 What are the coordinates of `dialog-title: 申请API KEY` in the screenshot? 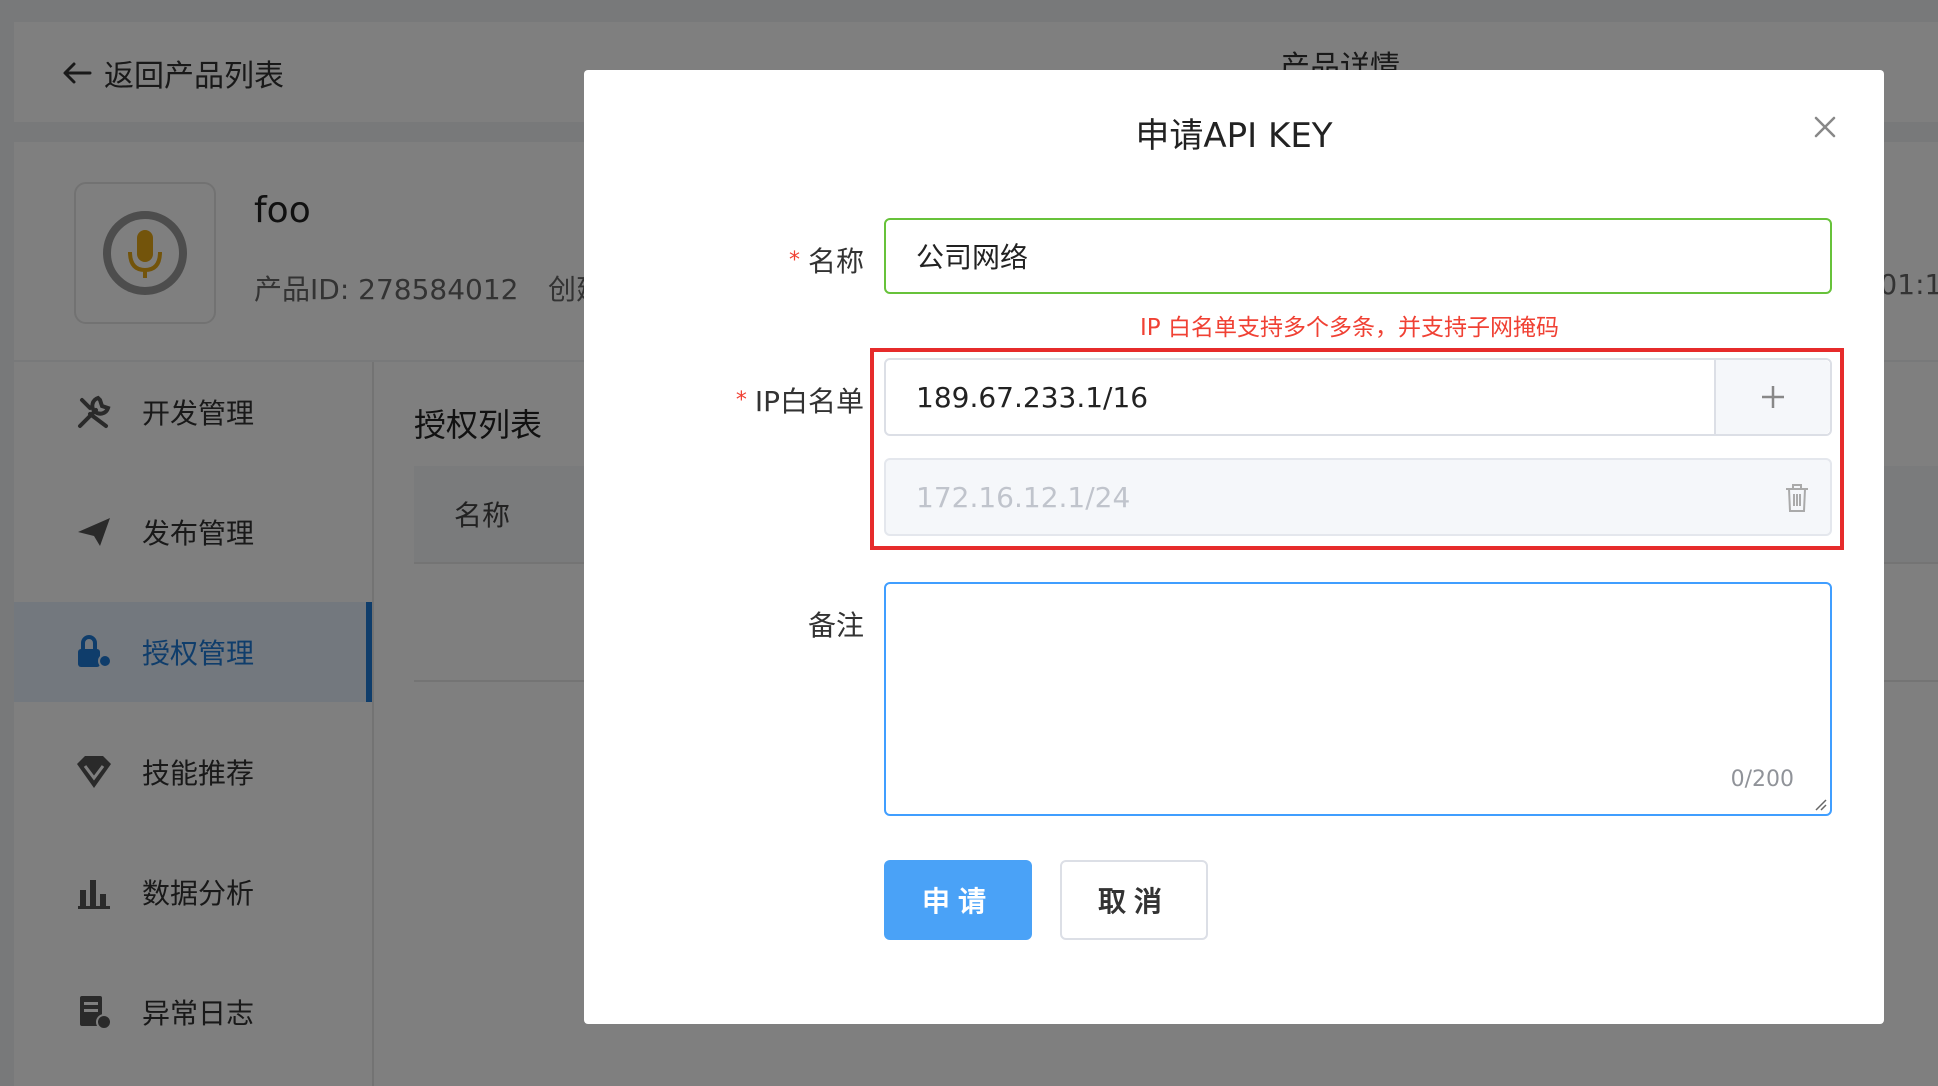 It's located at (1234, 136).